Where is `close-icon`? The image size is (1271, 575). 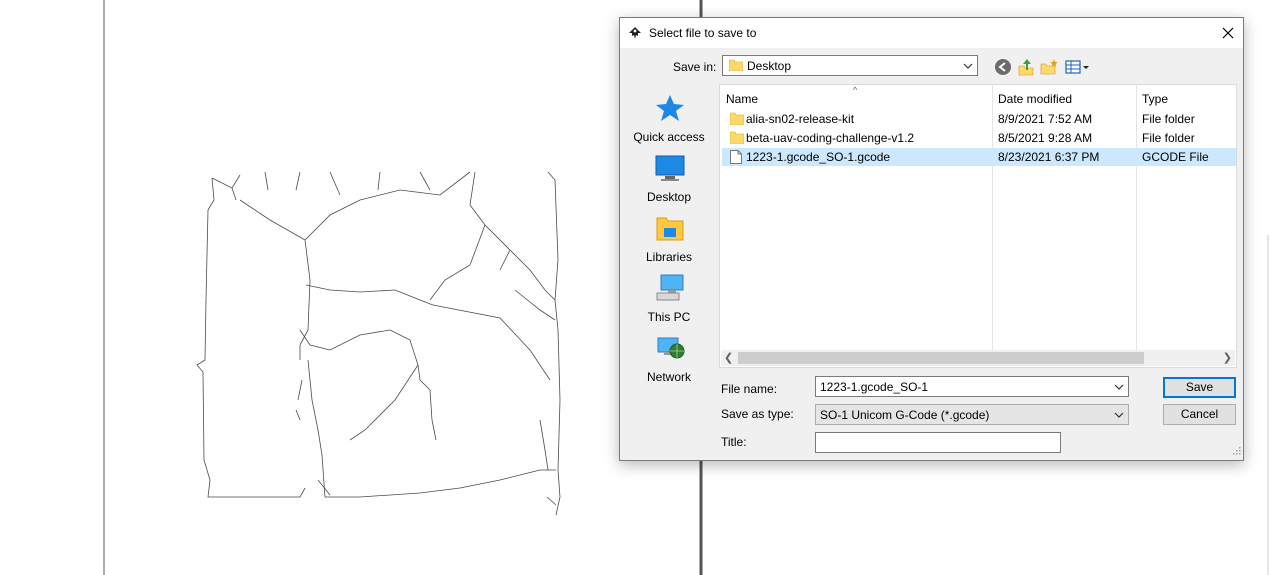 close-icon is located at coordinates (1228, 33).